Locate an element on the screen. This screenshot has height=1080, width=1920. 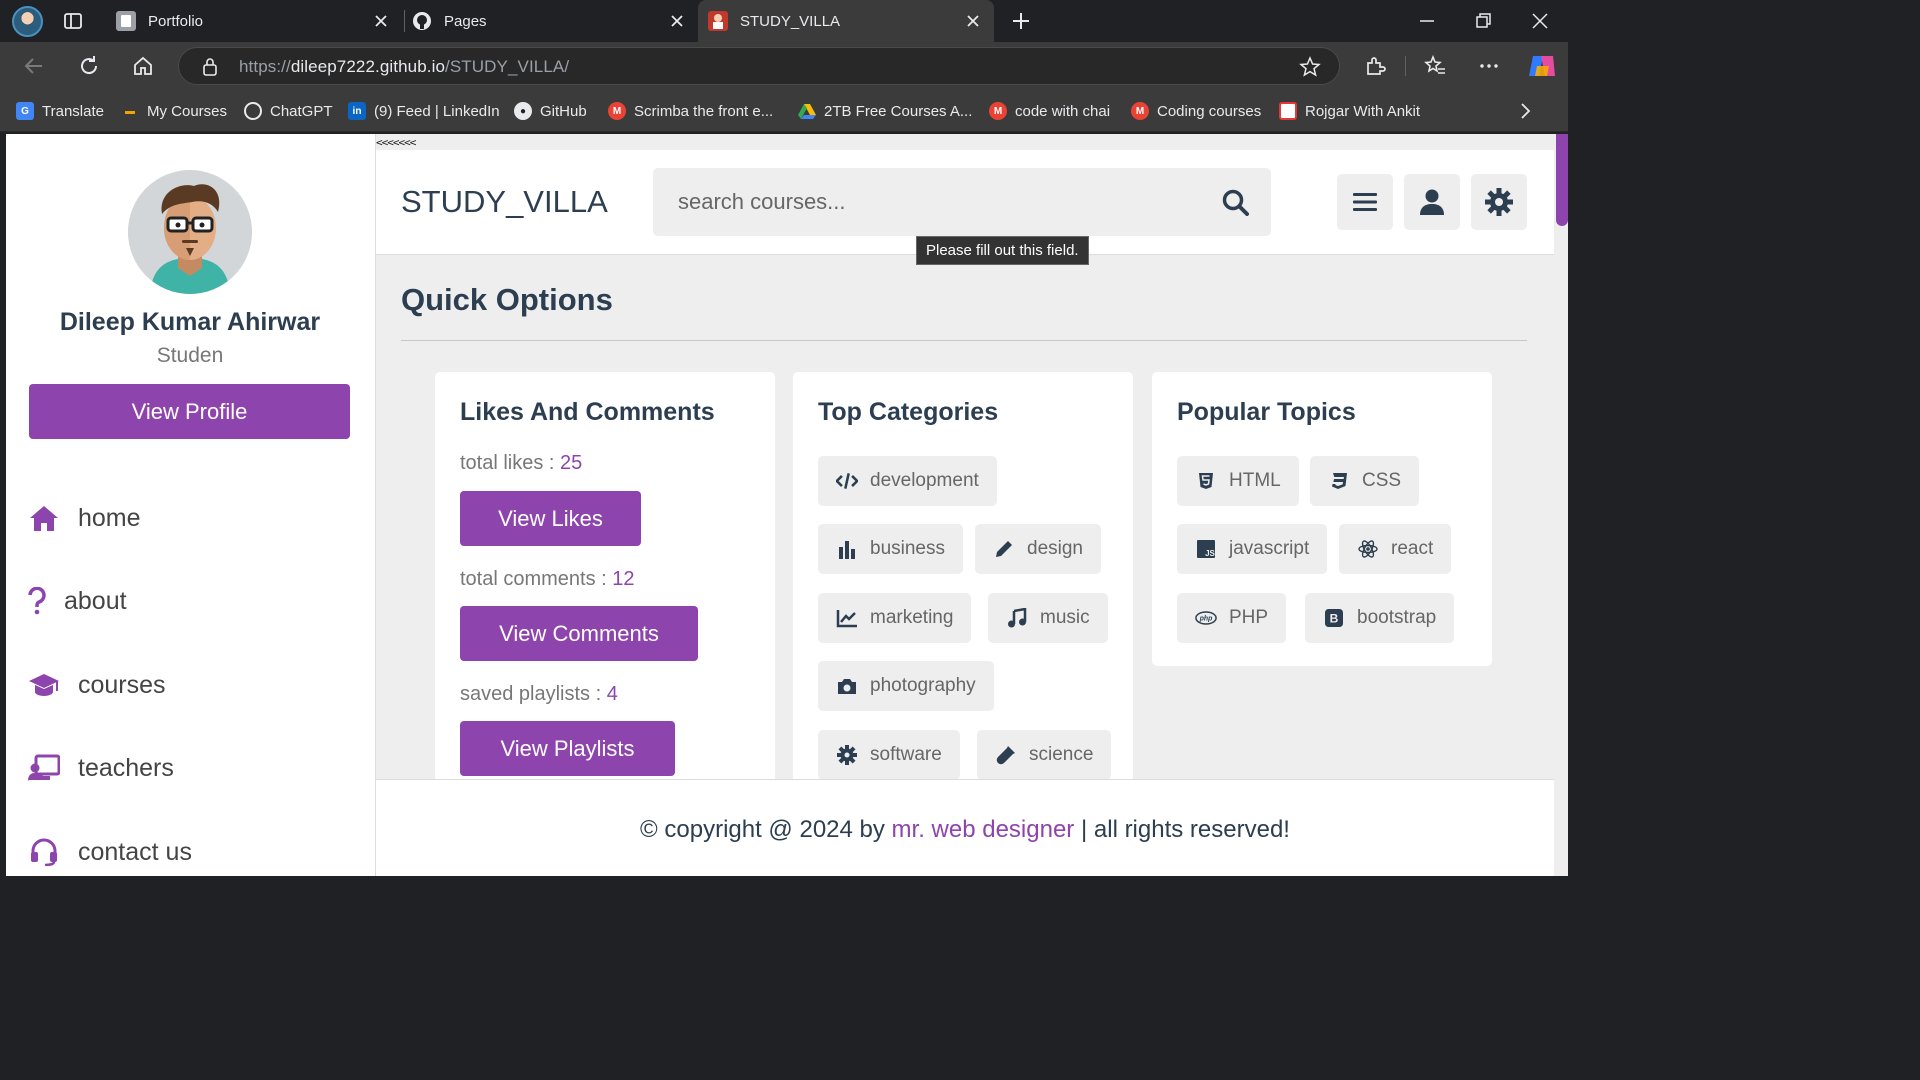
topic-bootstrap: B bootstrap is located at coordinates (1380, 618).